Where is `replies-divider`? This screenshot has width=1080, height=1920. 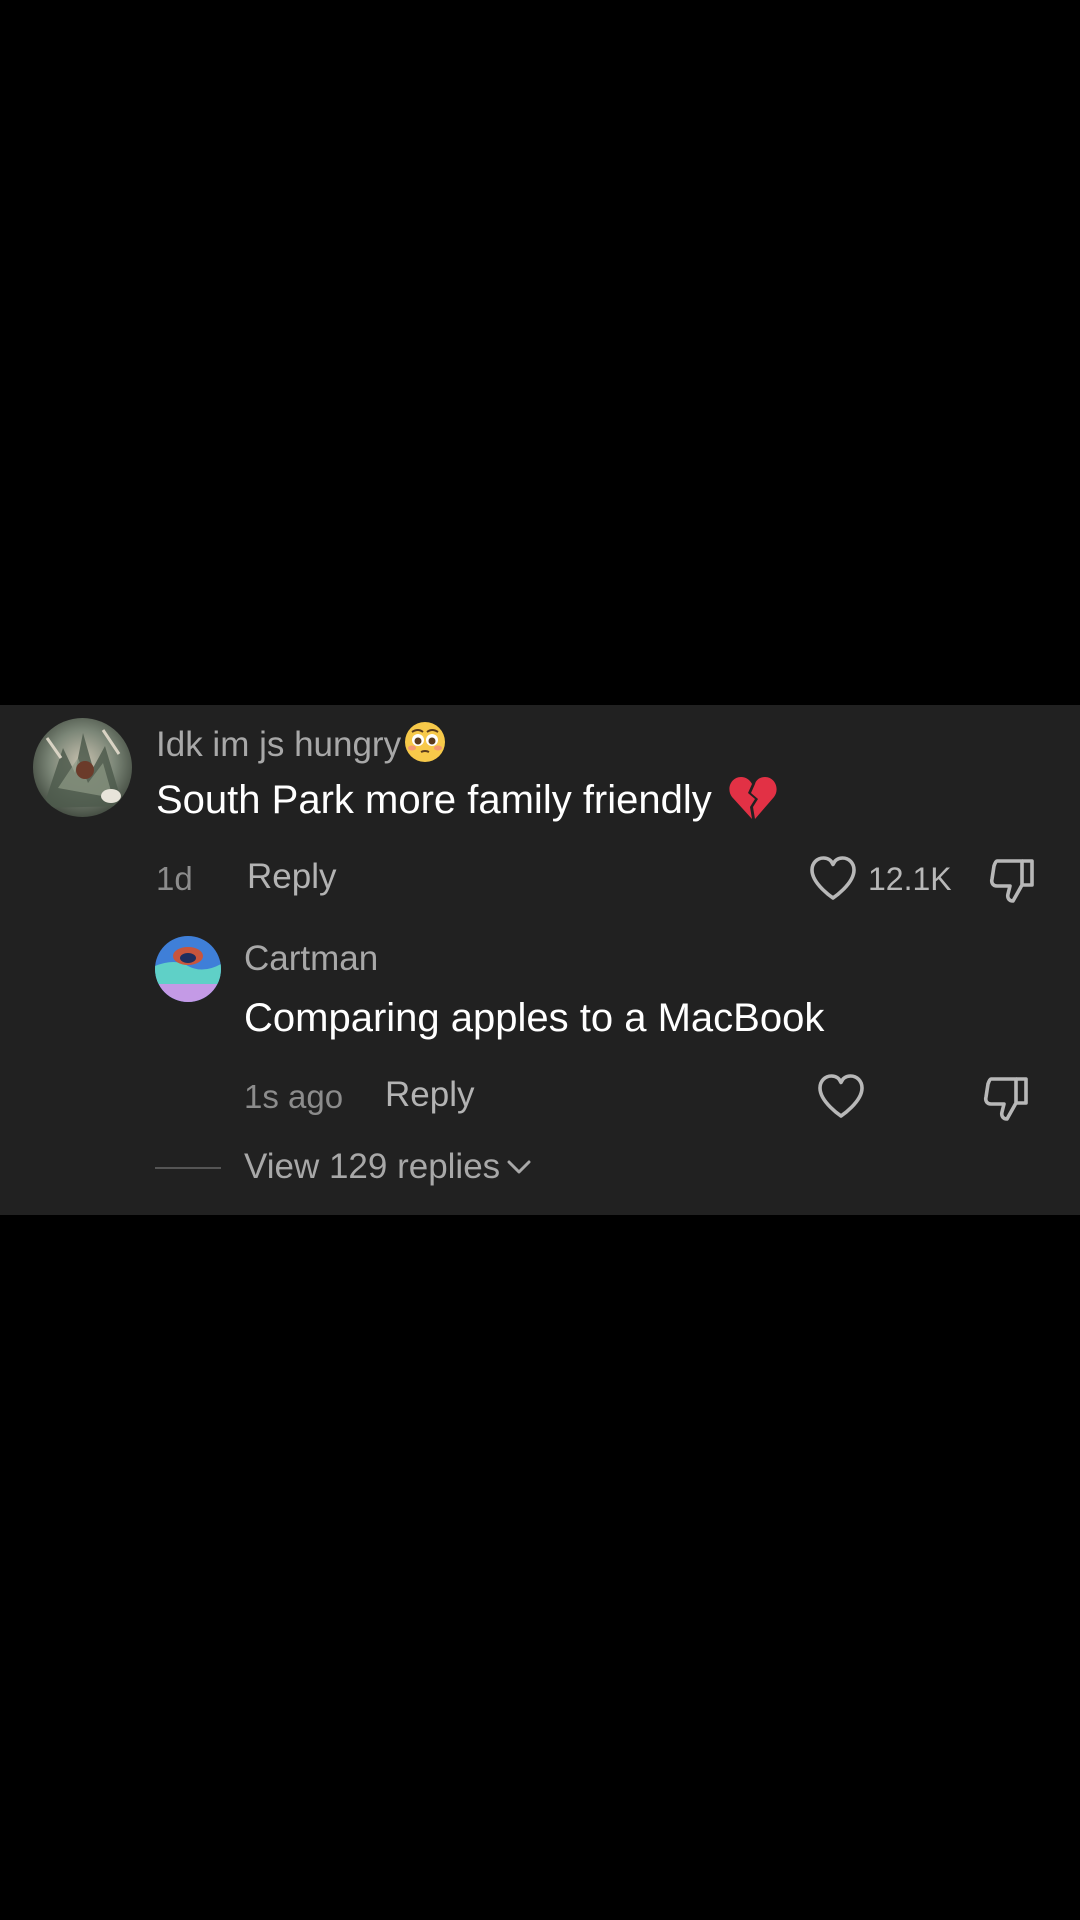 replies-divider is located at coordinates (188, 1168).